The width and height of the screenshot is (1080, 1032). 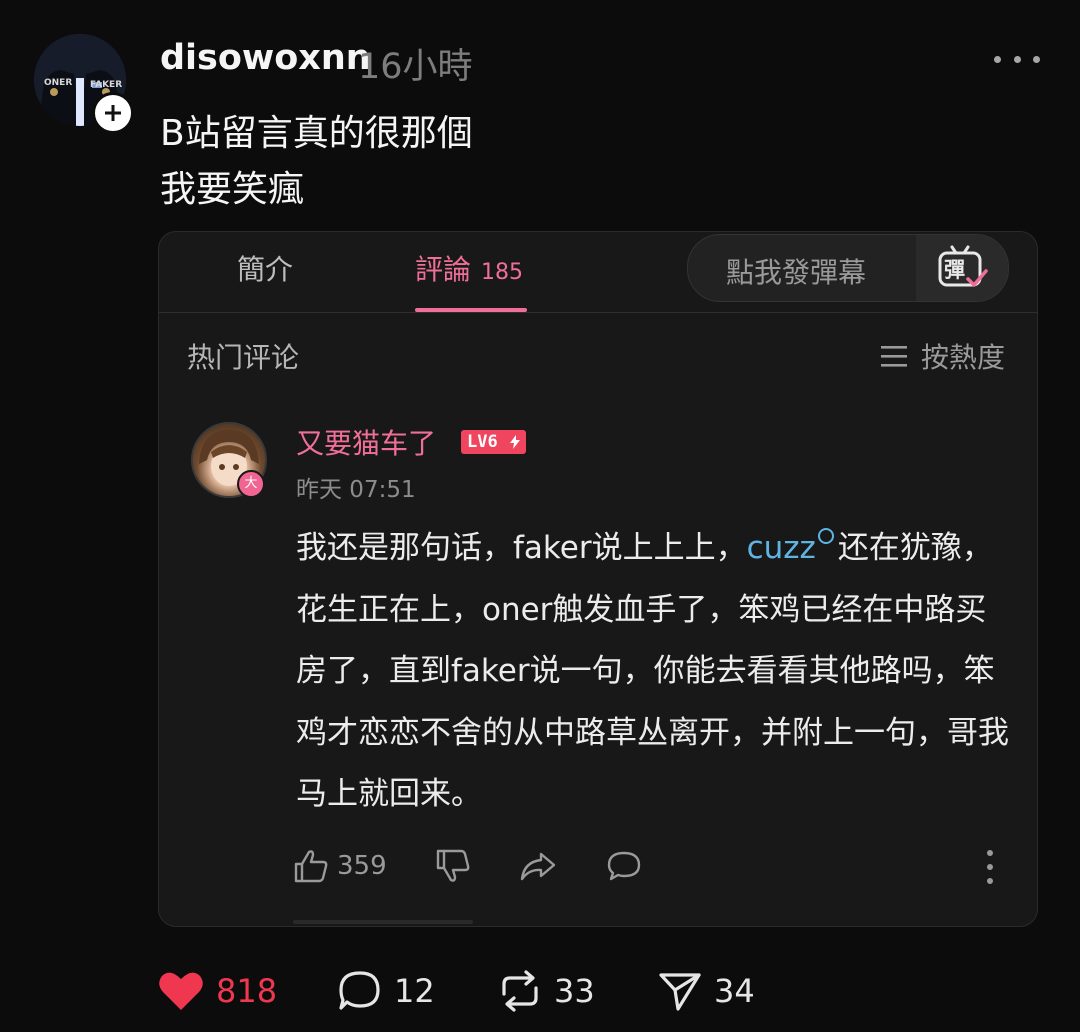 I want to click on tab-comments-label: 評論, so click(x=443, y=269).